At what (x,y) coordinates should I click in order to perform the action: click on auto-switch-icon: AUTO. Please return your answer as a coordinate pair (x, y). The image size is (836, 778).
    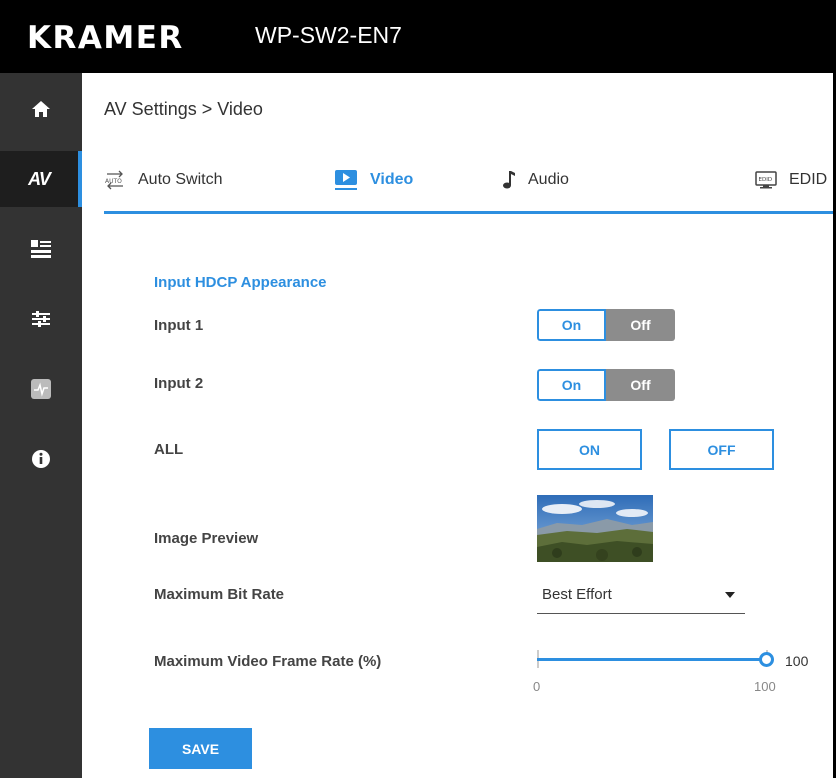
    Looking at the image, I should click on (114, 180).